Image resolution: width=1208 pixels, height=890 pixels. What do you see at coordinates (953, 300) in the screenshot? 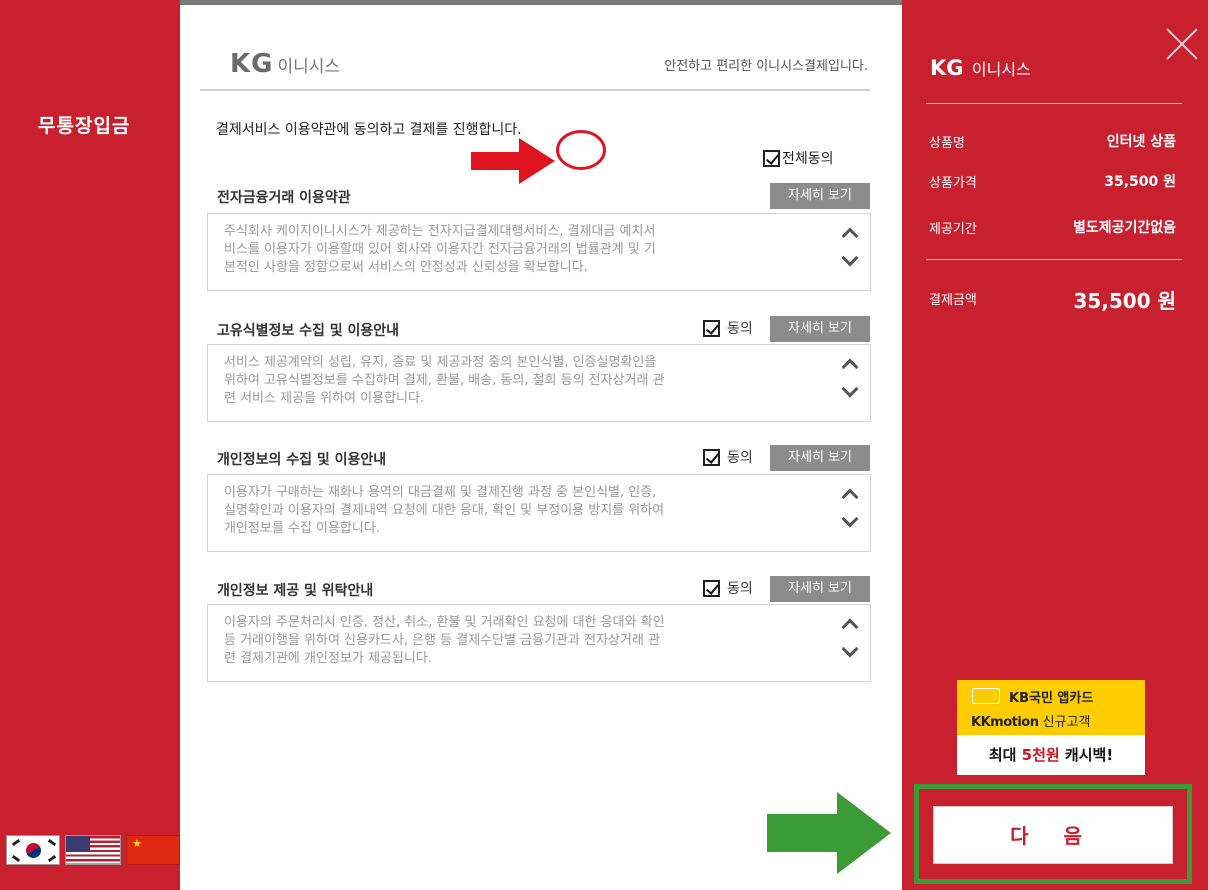
I see `total-amount-label: 결제금액` at bounding box center [953, 300].